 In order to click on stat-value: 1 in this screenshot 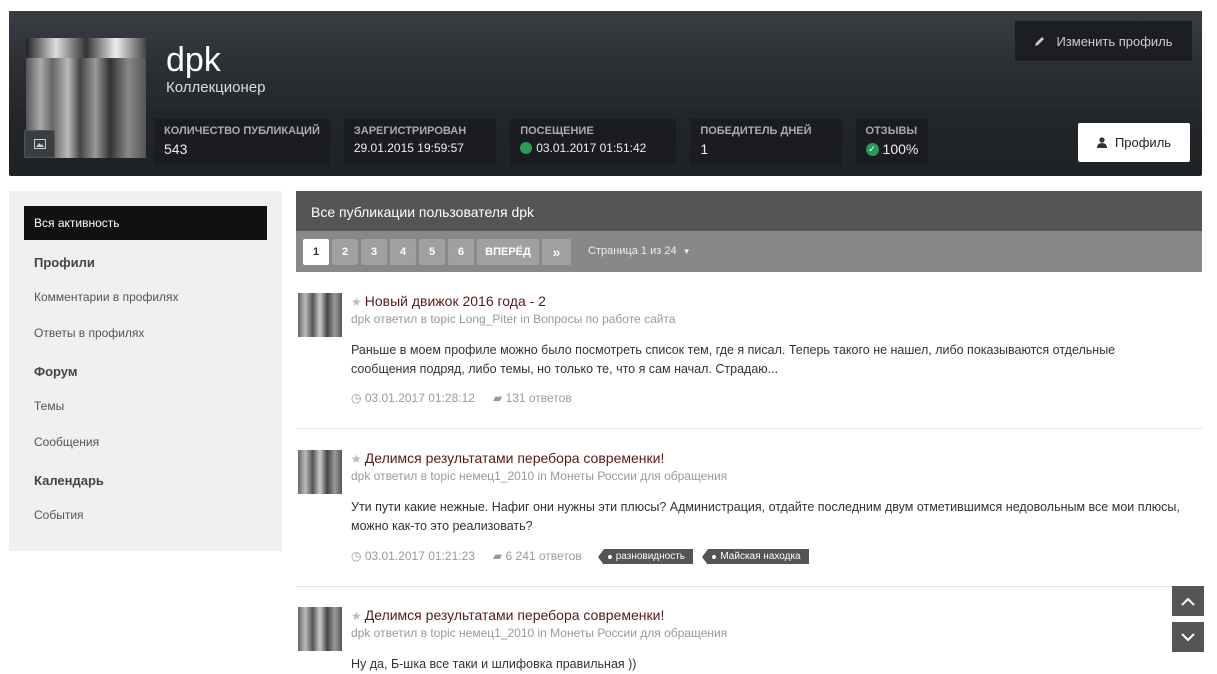, I will do `click(704, 149)`.